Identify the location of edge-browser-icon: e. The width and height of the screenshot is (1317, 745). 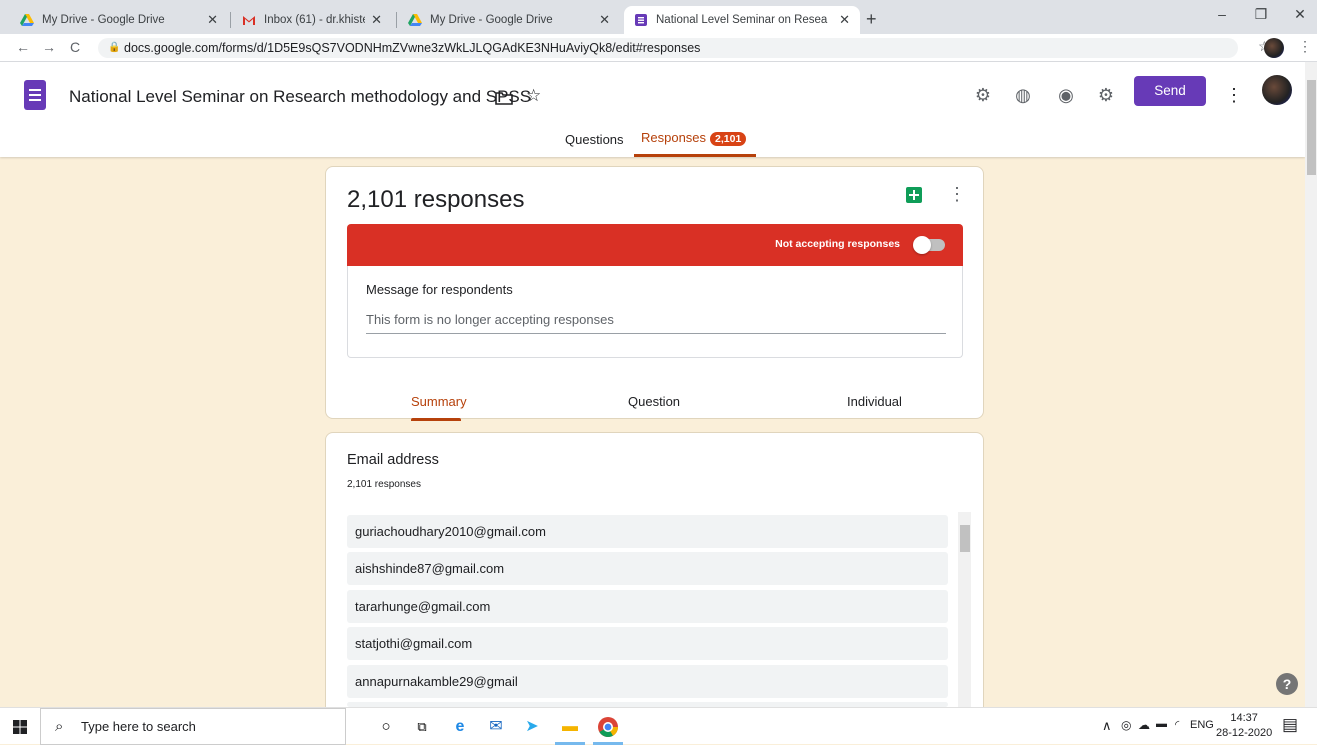
(460, 727).